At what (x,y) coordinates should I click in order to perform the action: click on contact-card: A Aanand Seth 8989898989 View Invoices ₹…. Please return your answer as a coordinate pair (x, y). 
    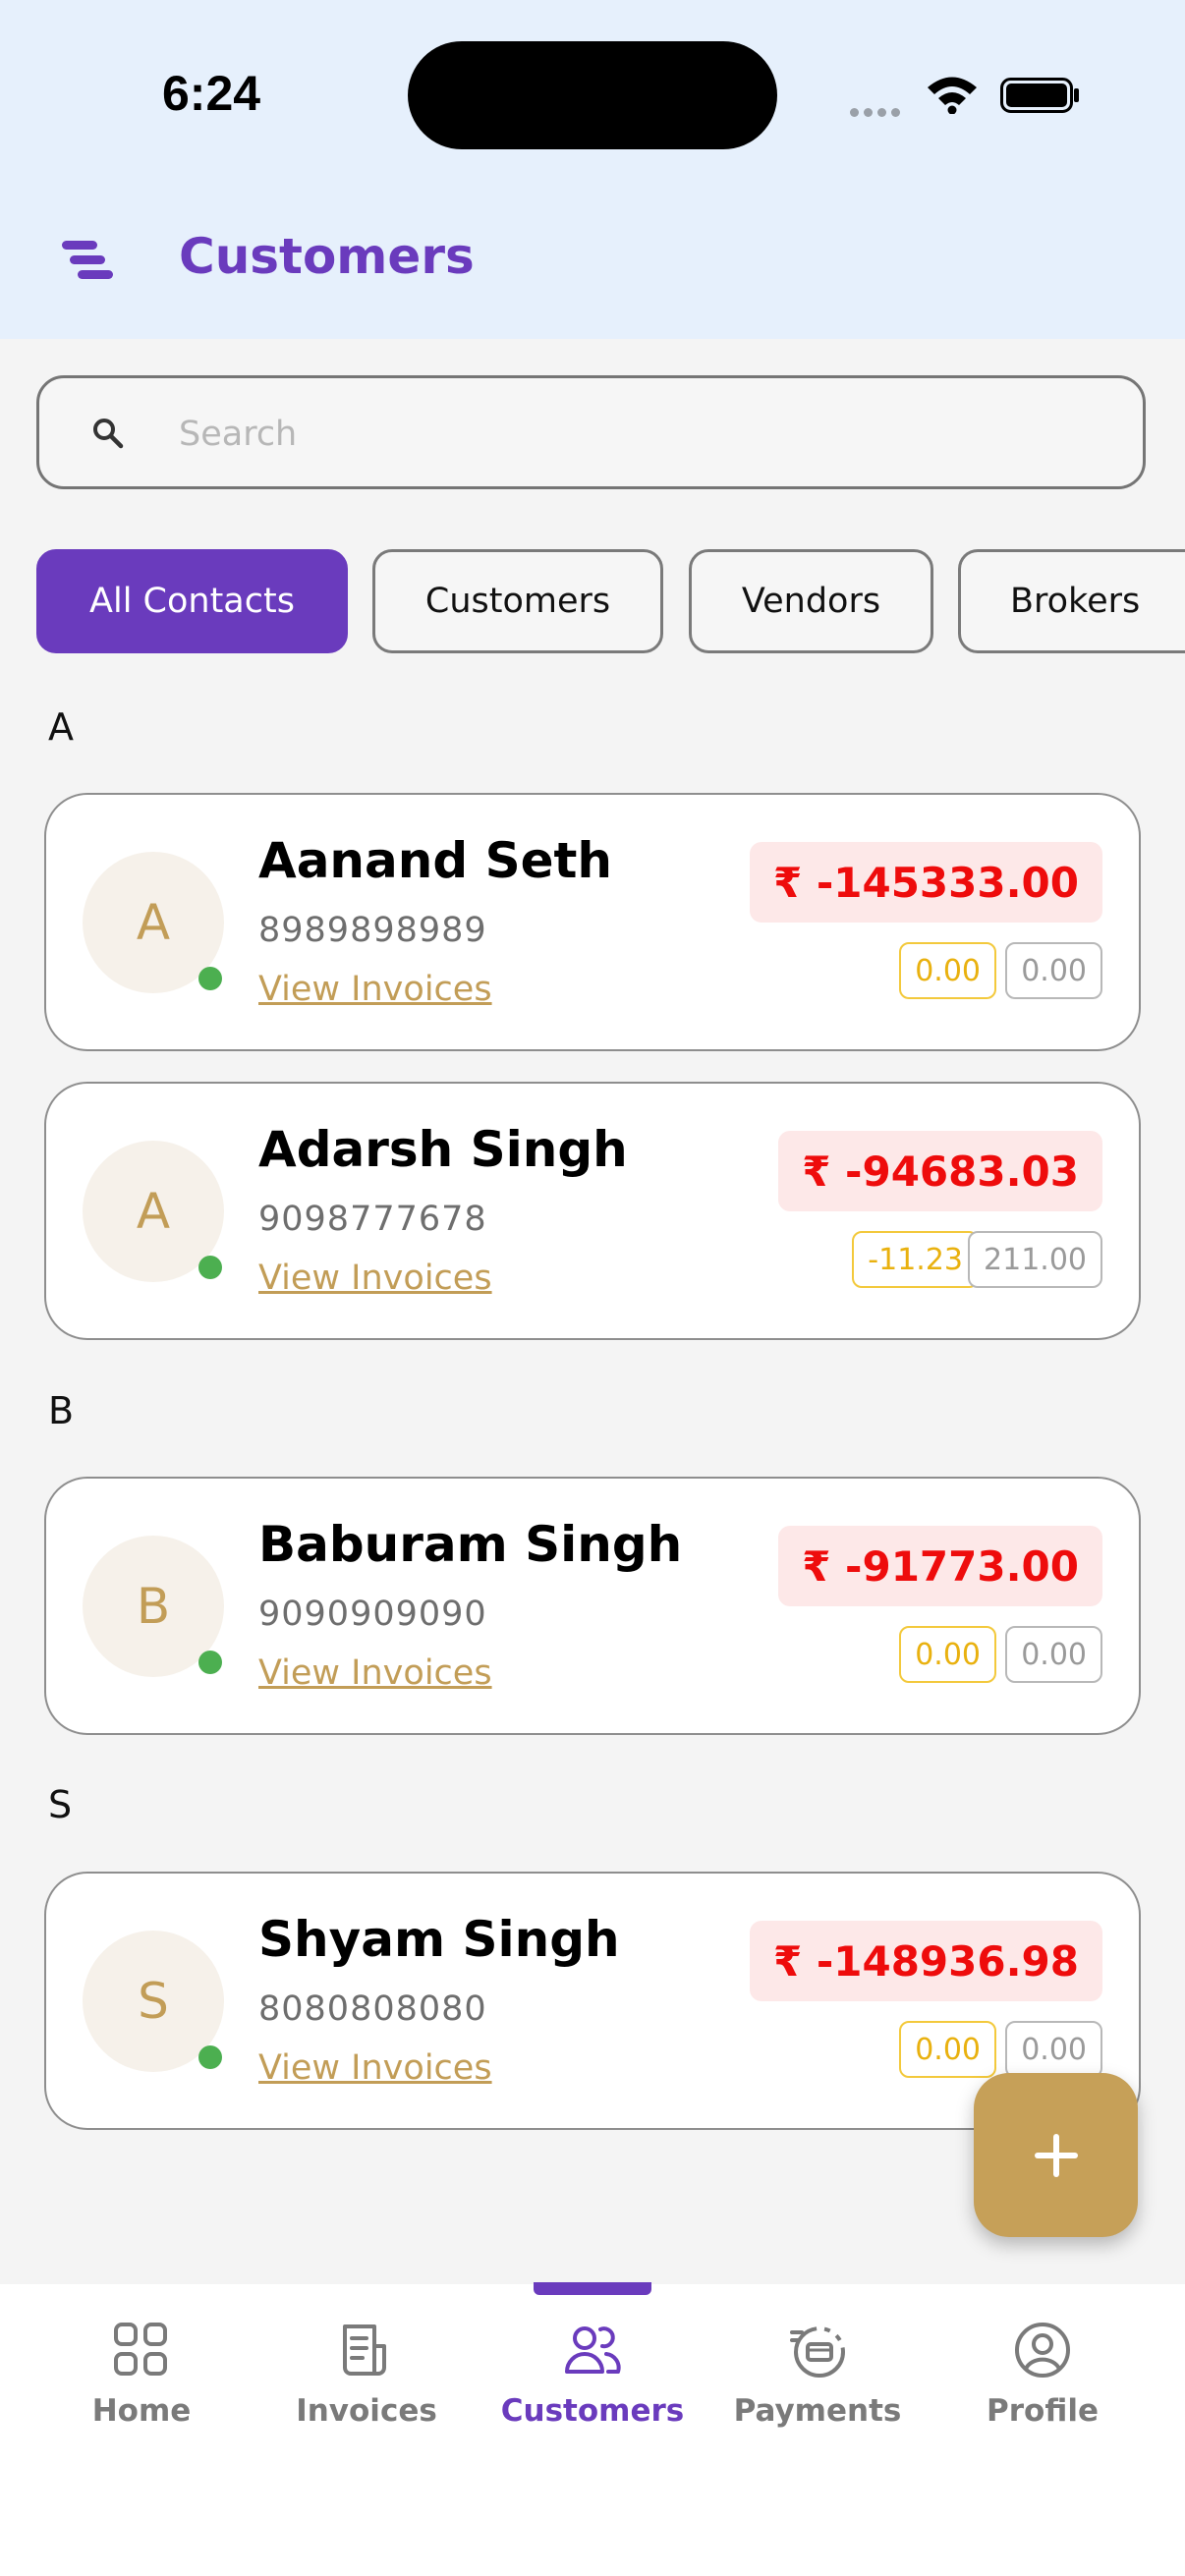
    Looking at the image, I should click on (592, 922).